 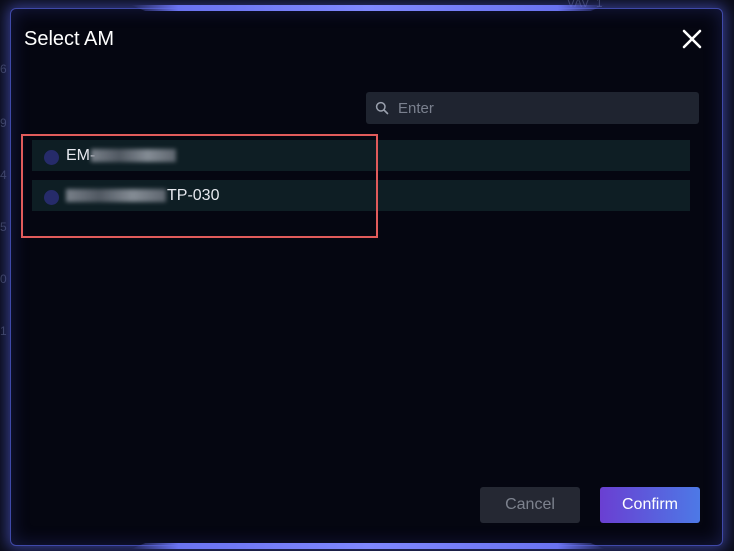 I want to click on dialog-top-accent, so click(x=368, y=8).